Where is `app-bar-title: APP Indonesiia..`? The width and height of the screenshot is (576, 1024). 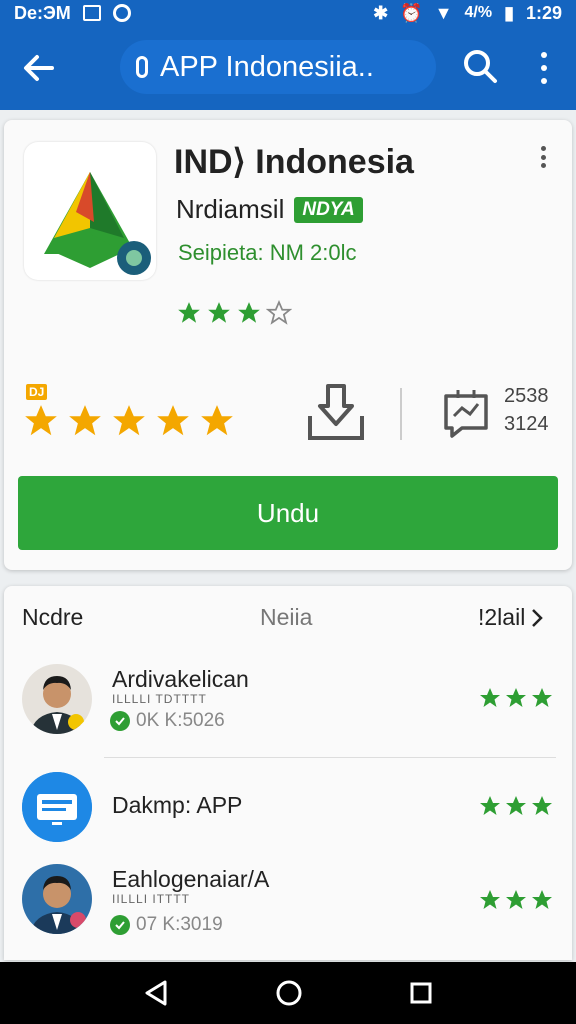 app-bar-title: APP Indonesiia.. is located at coordinates (267, 66).